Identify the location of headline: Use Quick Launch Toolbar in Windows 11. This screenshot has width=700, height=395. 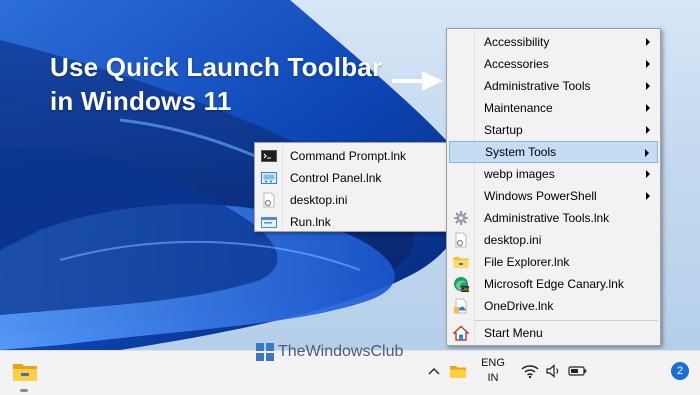
(216, 84).